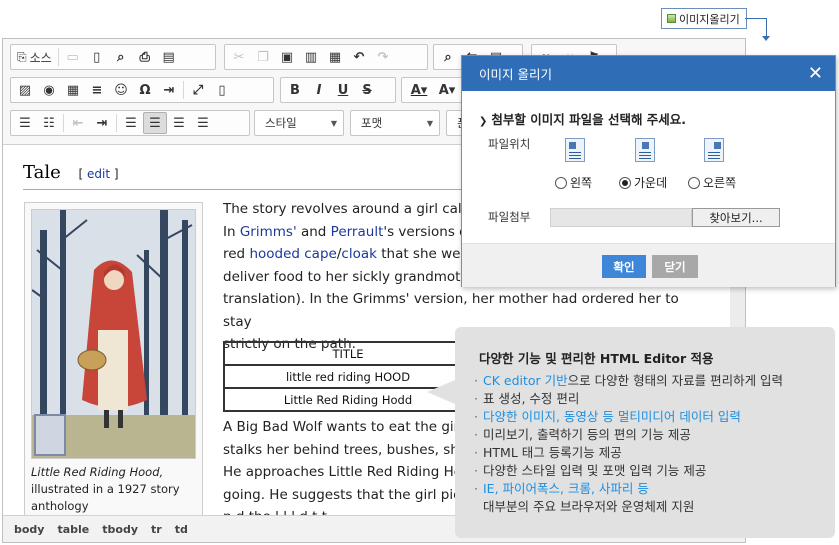  What do you see at coordinates (222, 90) in the screenshot?
I see `show-blocks-icon: ▯` at bounding box center [222, 90].